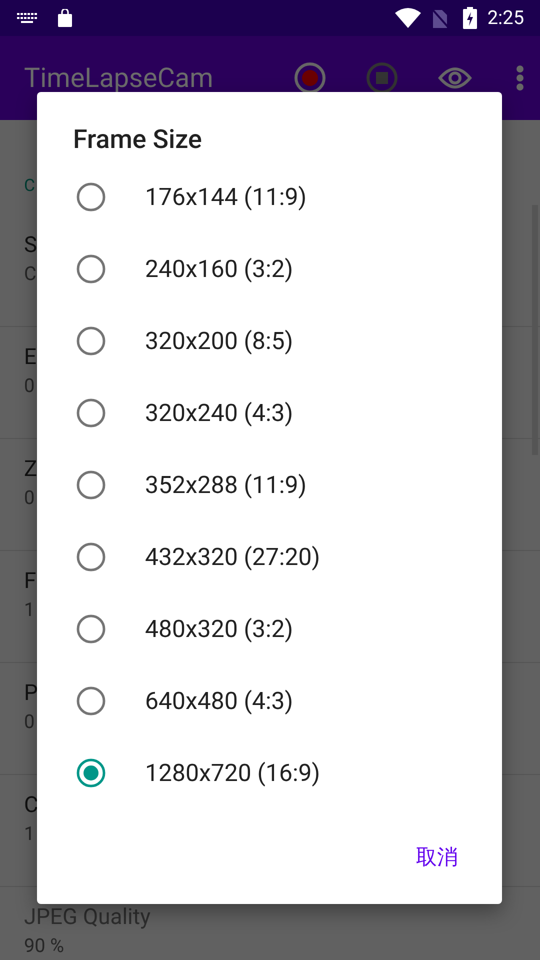  I want to click on option-label: 432x320 (27:20), so click(232, 557).